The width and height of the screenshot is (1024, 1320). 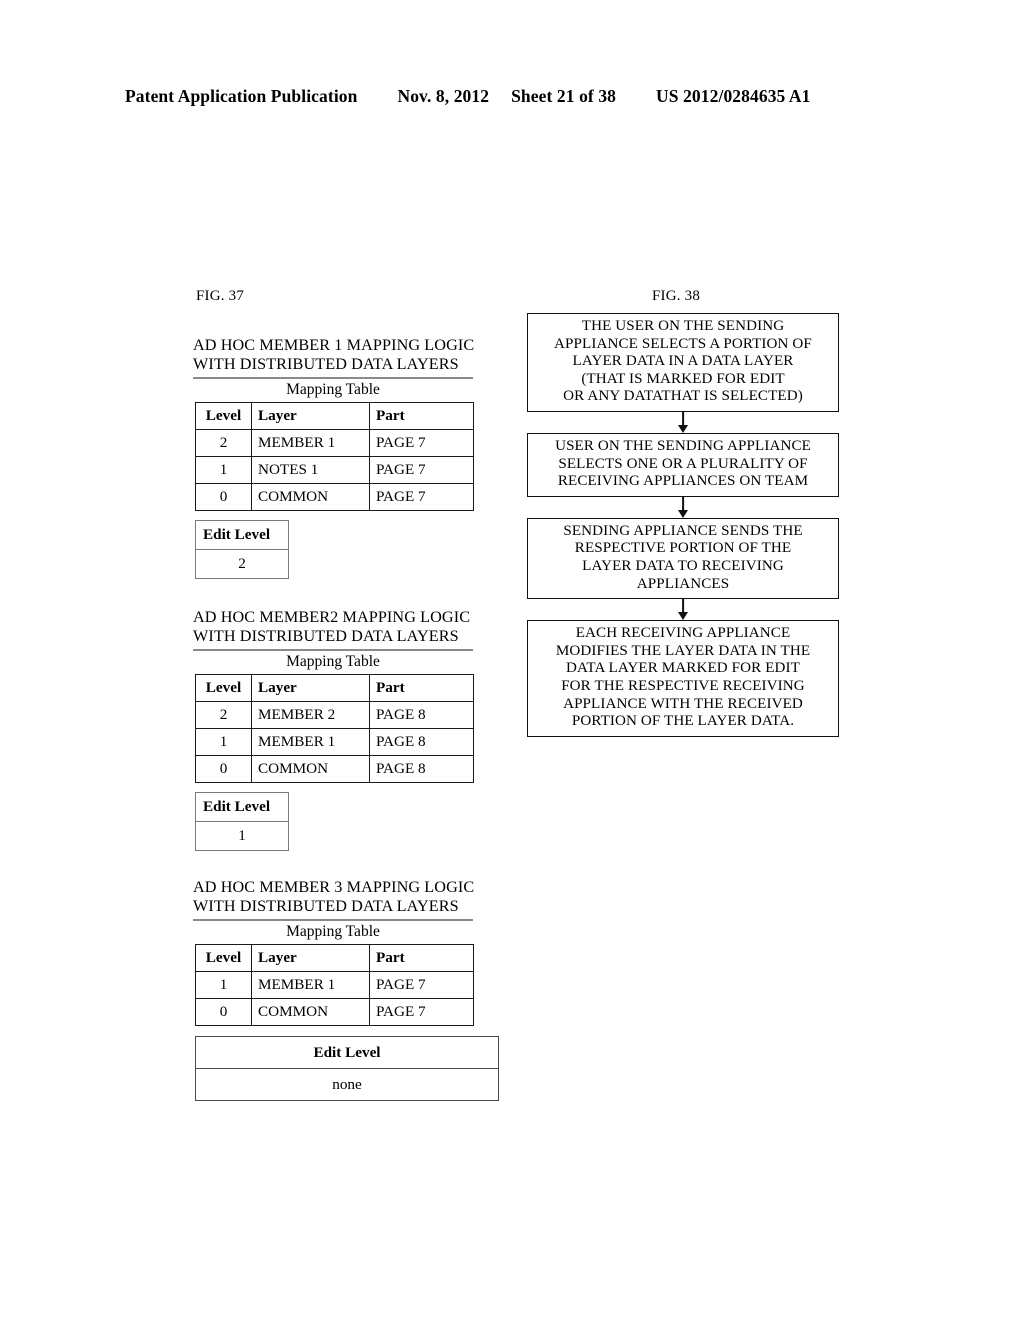 I want to click on publication-type: Patent Application Publication, so click(x=241, y=96).